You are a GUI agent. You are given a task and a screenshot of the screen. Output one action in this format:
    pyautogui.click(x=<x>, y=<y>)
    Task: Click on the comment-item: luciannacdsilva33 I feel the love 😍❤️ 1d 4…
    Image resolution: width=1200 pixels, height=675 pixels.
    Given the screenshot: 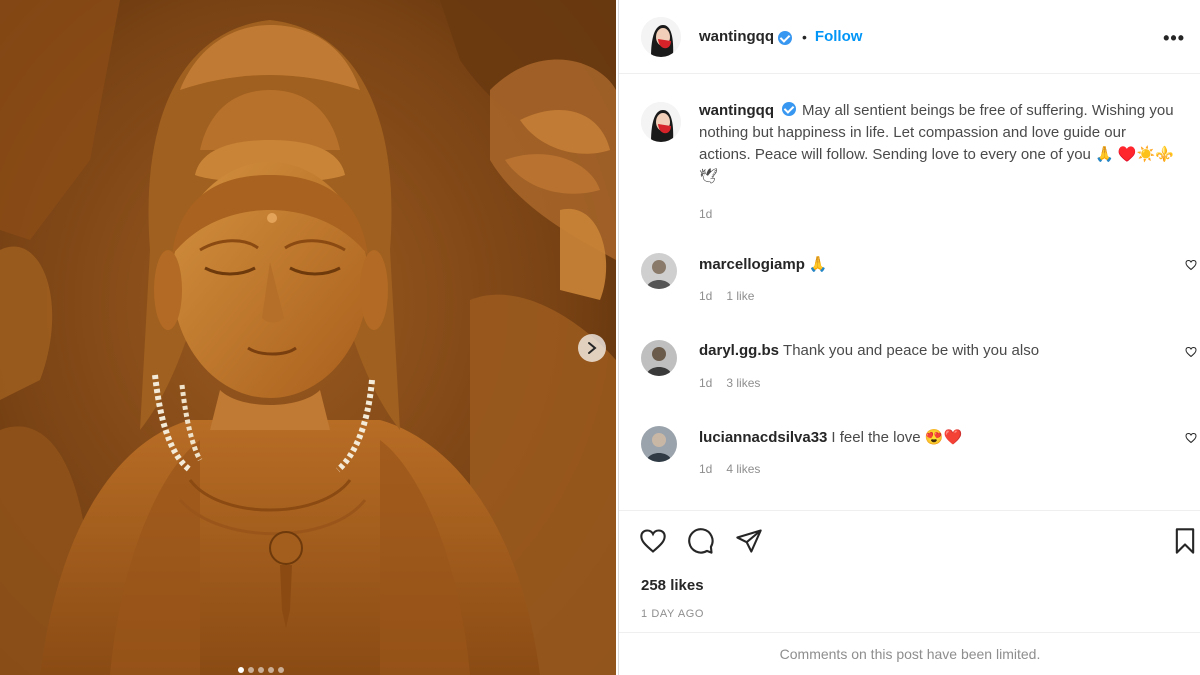 What is the action you would take?
    pyautogui.click(x=919, y=458)
    